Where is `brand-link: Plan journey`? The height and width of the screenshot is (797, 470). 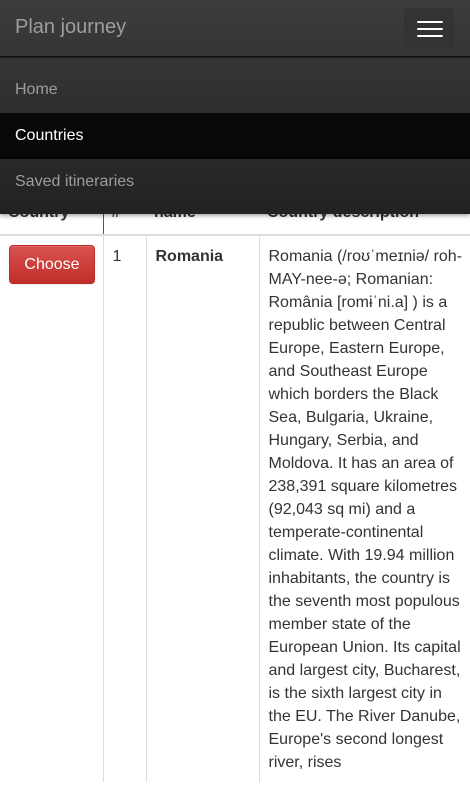
brand-link: Plan journey is located at coordinates (70, 27).